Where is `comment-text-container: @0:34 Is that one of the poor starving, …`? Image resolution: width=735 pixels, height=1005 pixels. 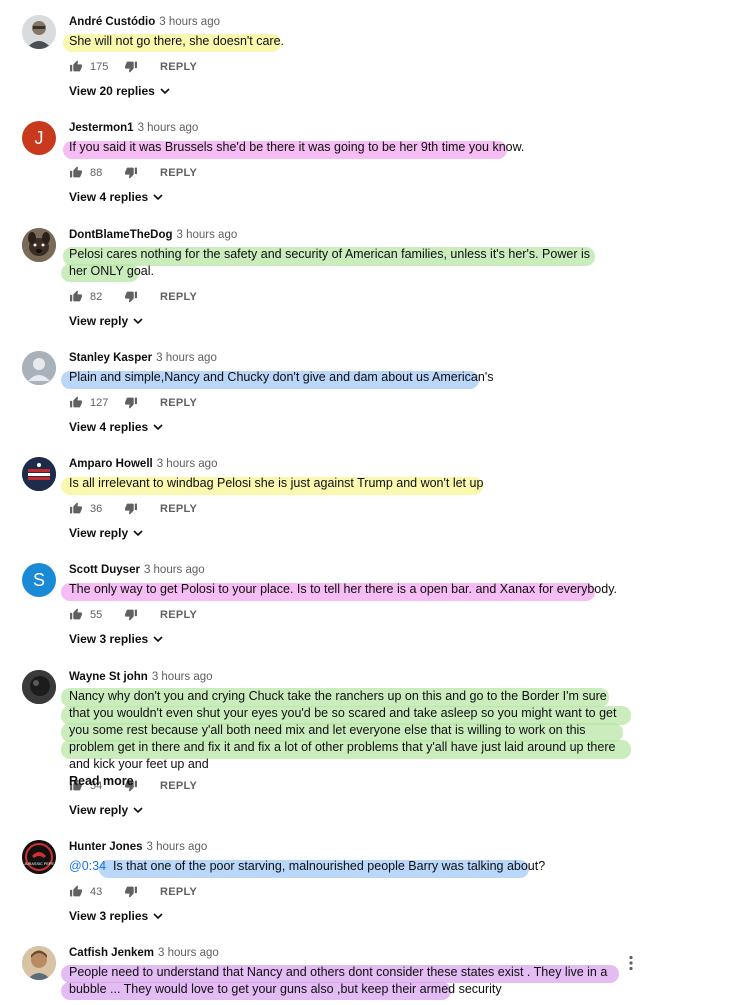 comment-text-container: @0:34 Is that one of the poor starving, … is located at coordinates (349, 868).